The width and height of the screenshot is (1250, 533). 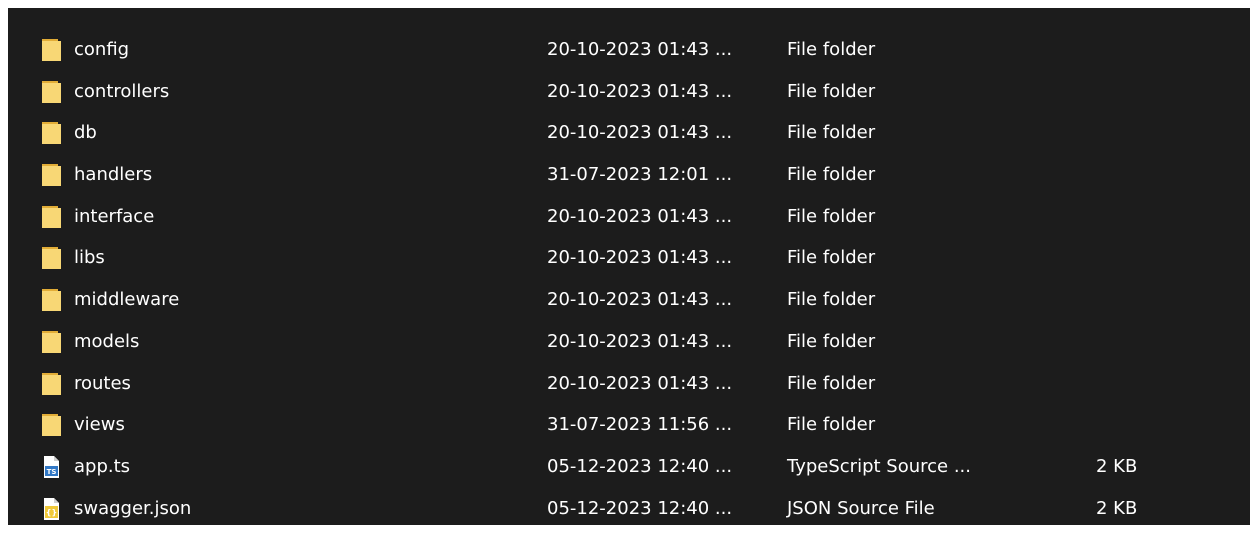 I want to click on file-name: app.ts, so click(x=102, y=466).